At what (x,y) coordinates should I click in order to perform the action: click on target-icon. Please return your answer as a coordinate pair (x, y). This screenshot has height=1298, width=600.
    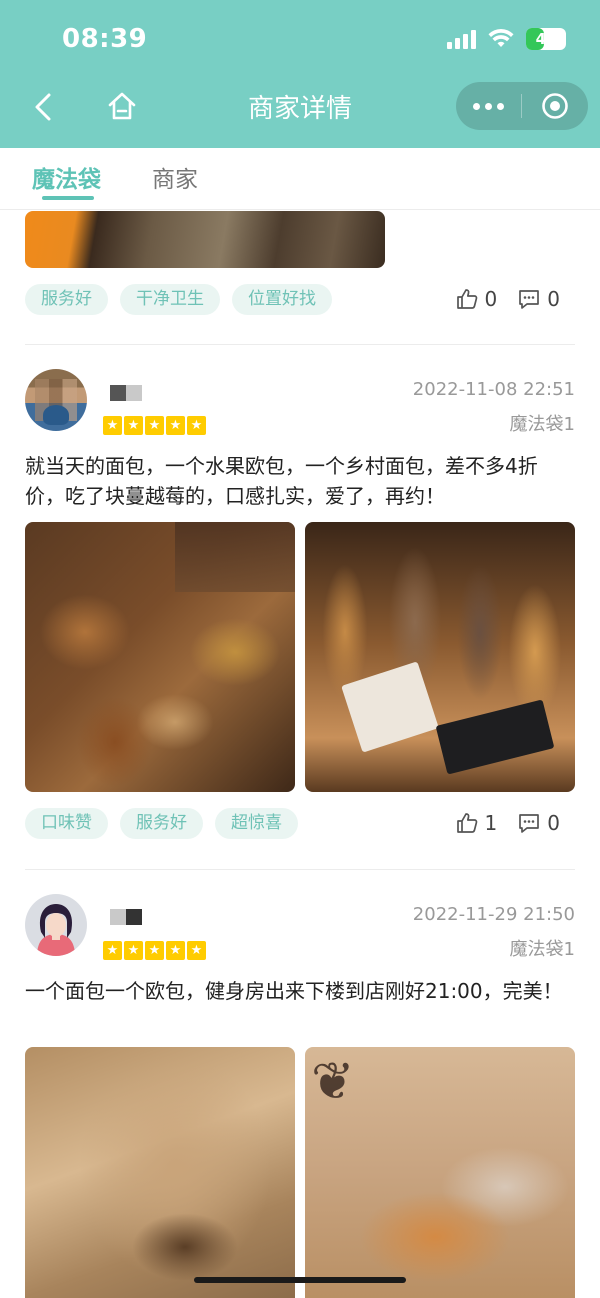
    Looking at the image, I should click on (555, 106).